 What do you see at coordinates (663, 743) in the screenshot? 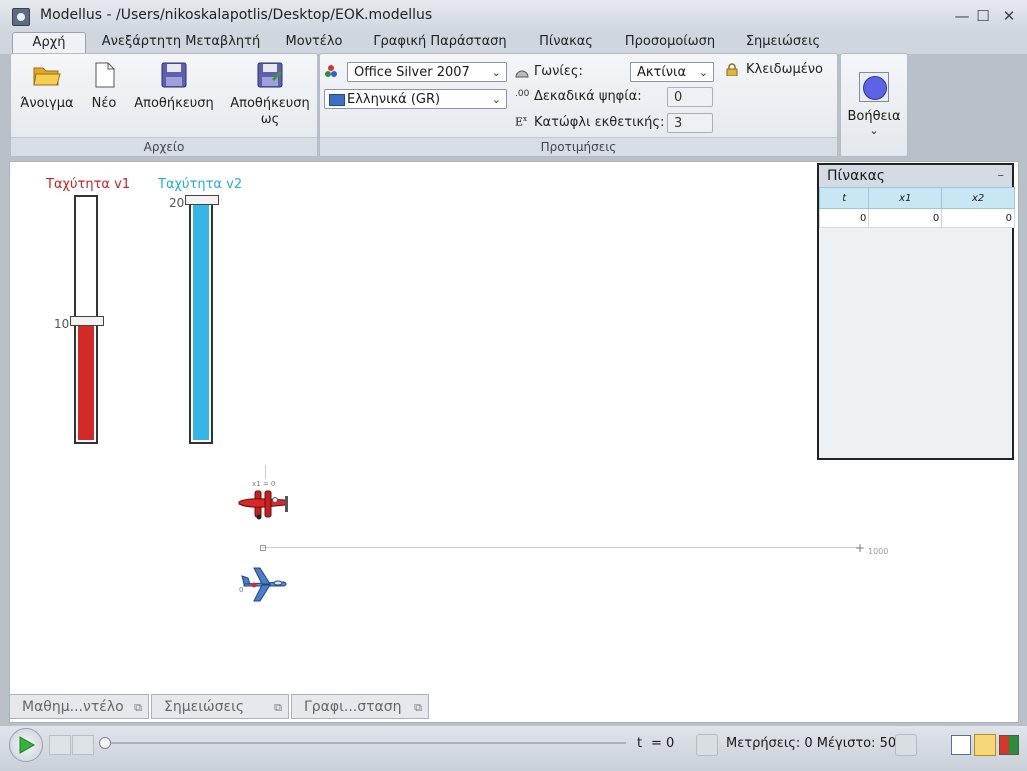
I see `time-value: = 0` at bounding box center [663, 743].